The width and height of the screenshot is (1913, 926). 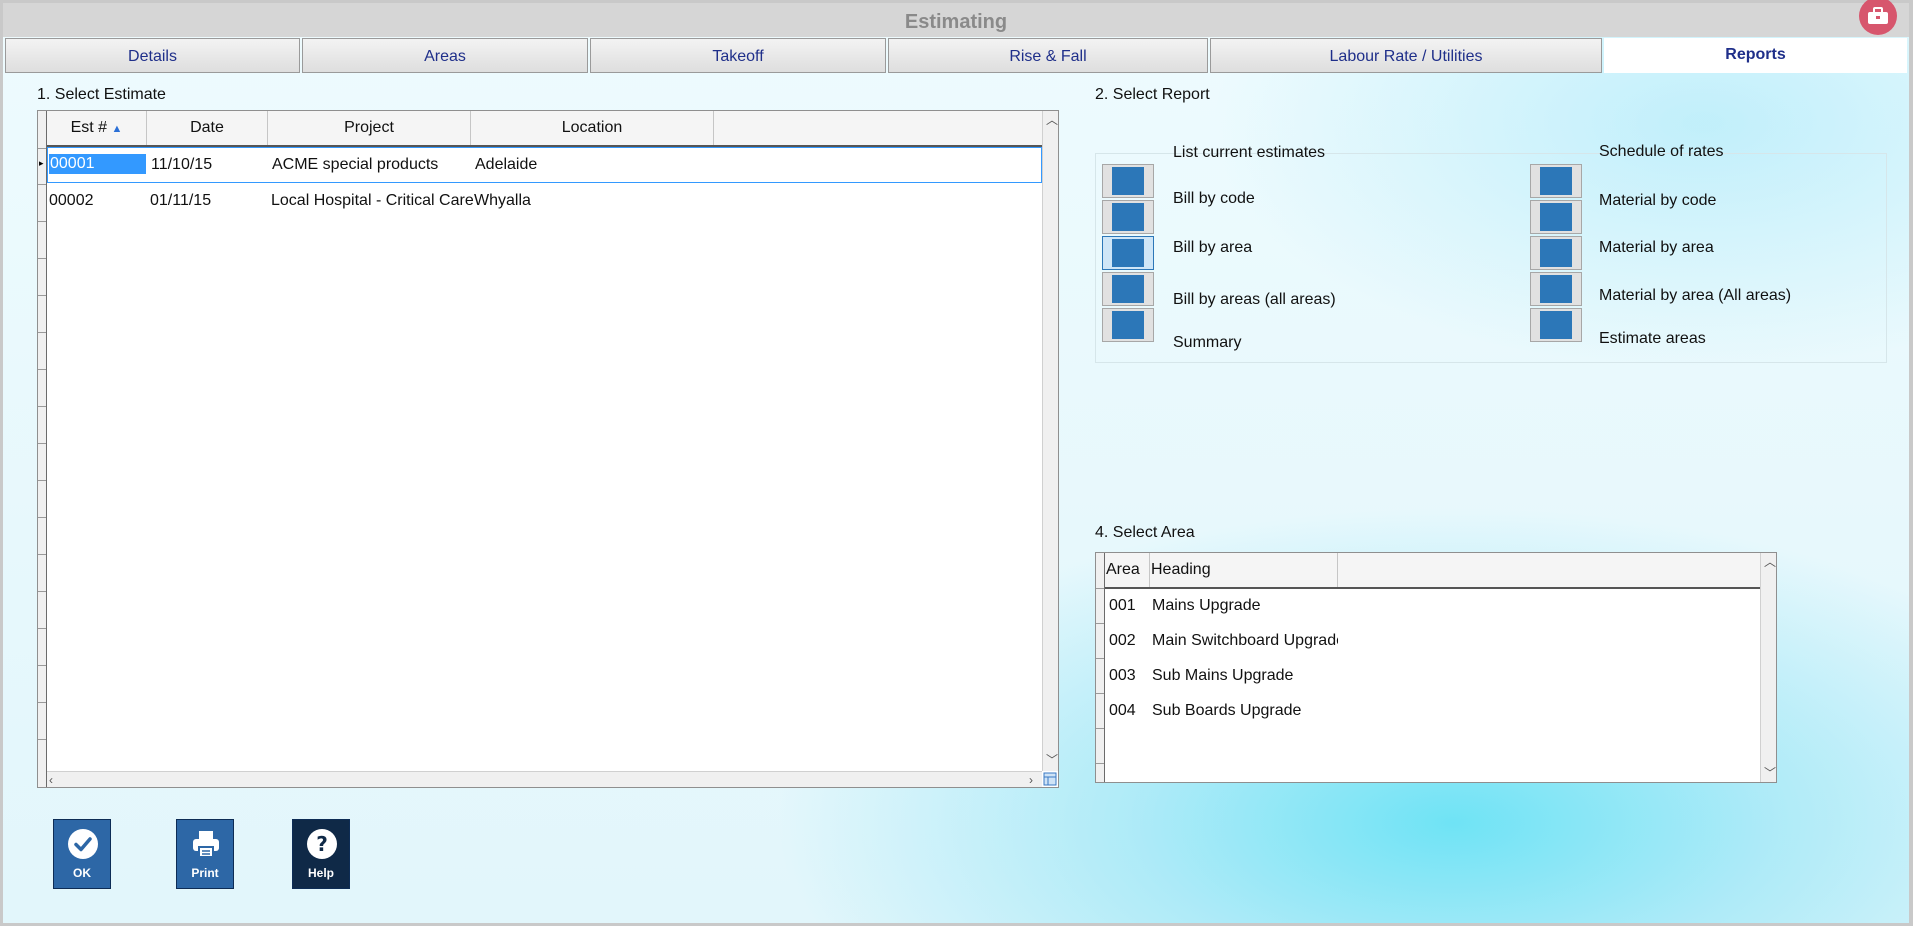 I want to click on tab-label: Details, so click(x=152, y=56).